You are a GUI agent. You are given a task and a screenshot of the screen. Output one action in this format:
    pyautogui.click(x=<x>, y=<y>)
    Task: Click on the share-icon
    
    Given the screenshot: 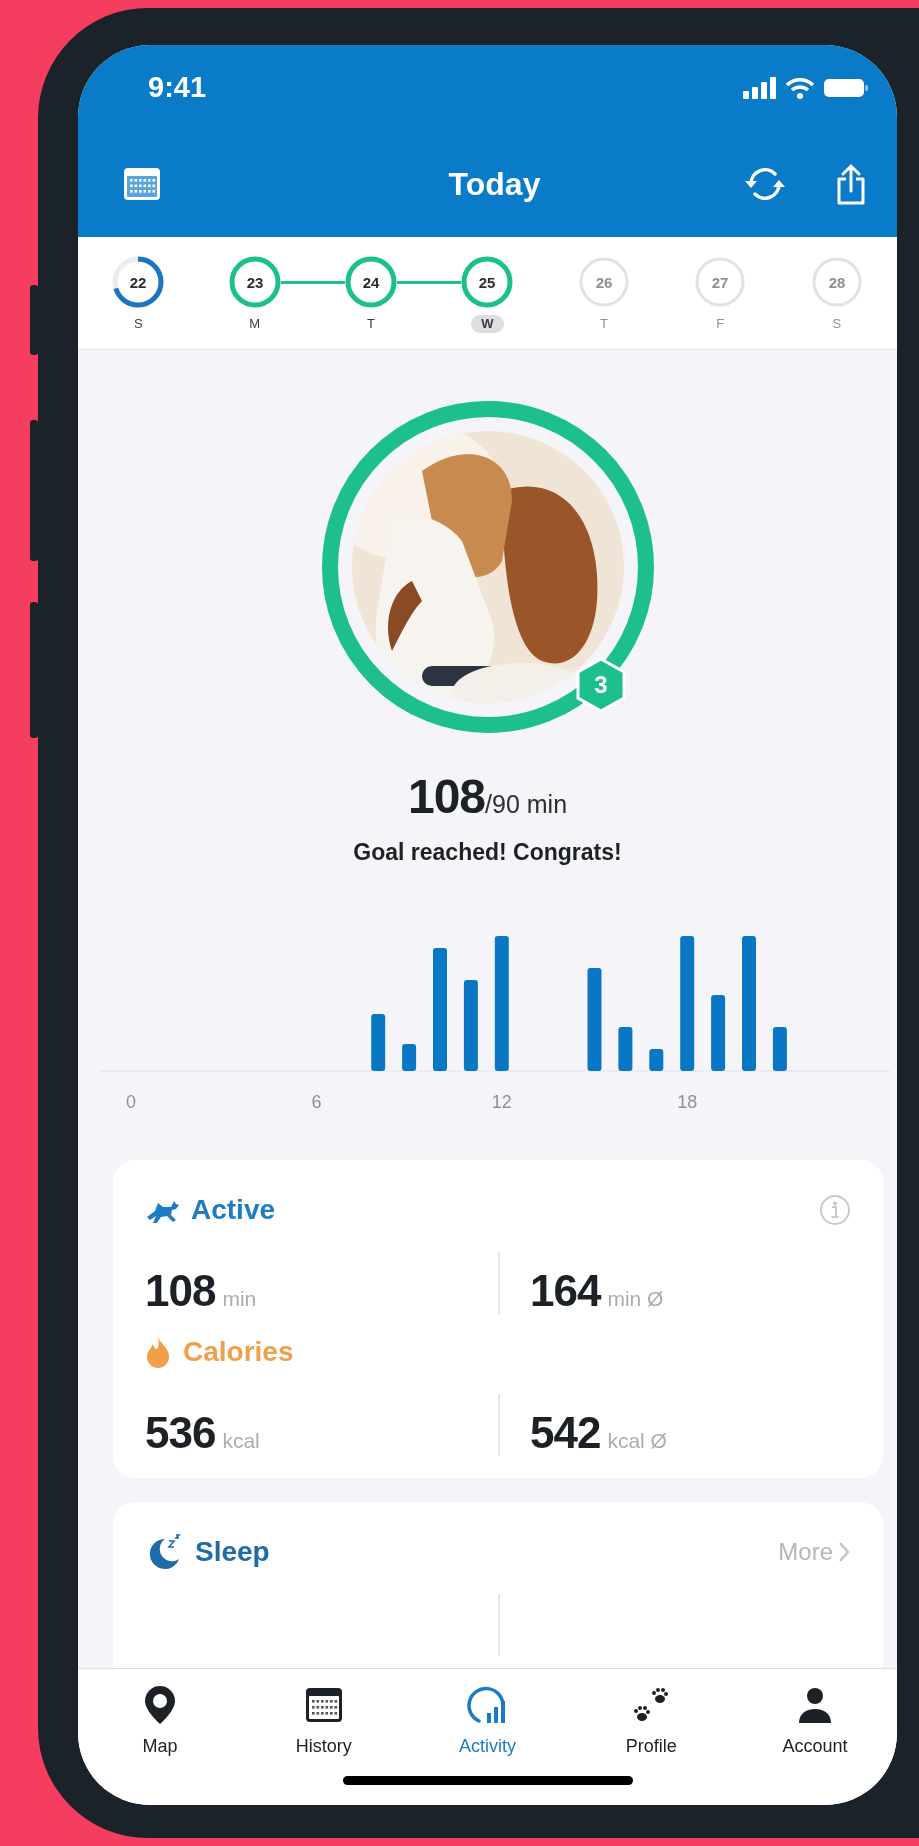 What is the action you would take?
    pyautogui.click(x=851, y=183)
    